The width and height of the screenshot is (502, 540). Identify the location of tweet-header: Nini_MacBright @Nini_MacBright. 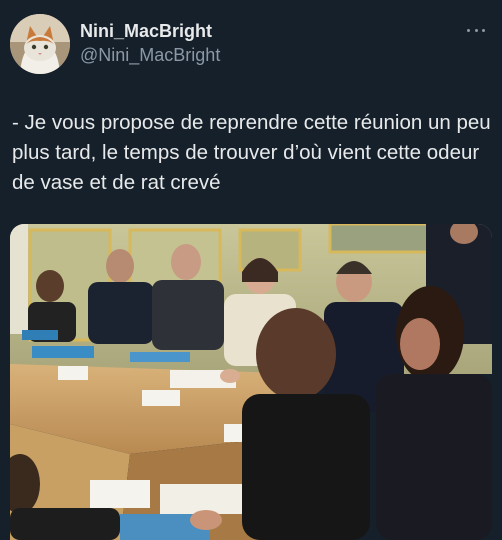
(251, 44).